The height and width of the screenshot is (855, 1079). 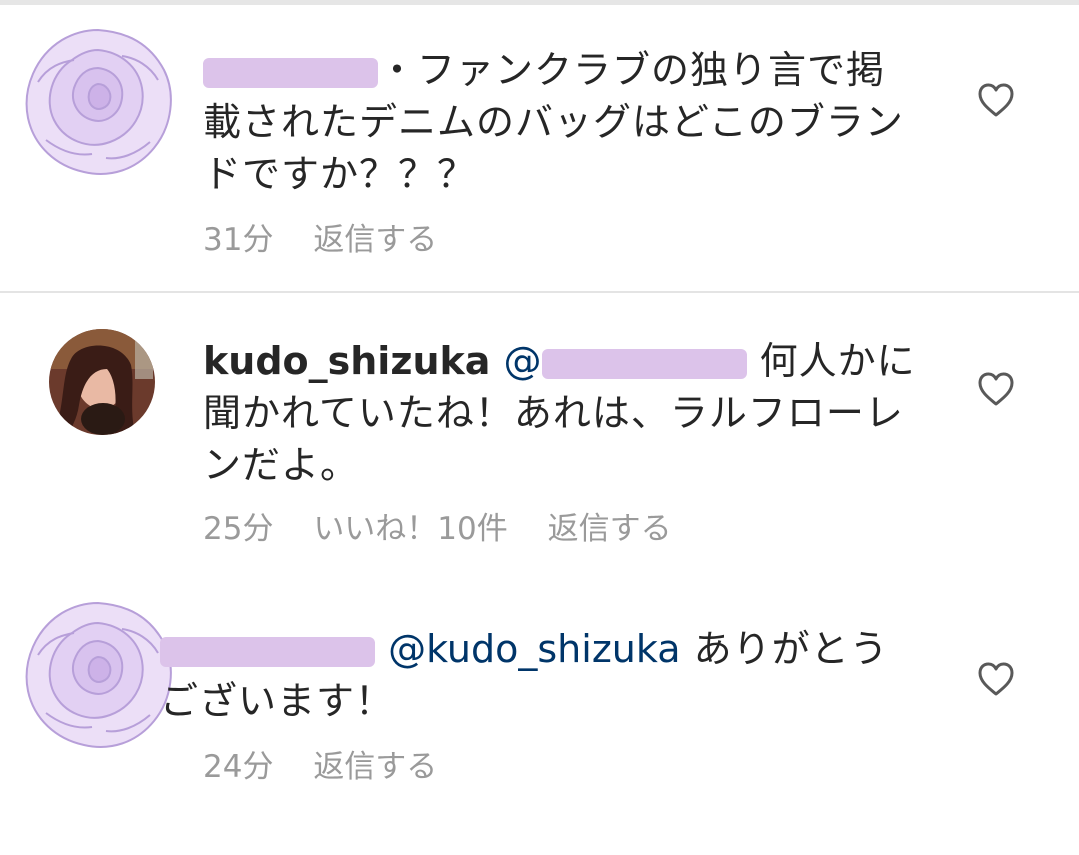 What do you see at coordinates (540, 675) in the screenshot?
I see `comment-body: @kudo_shizuka ありがとうございます！` at bounding box center [540, 675].